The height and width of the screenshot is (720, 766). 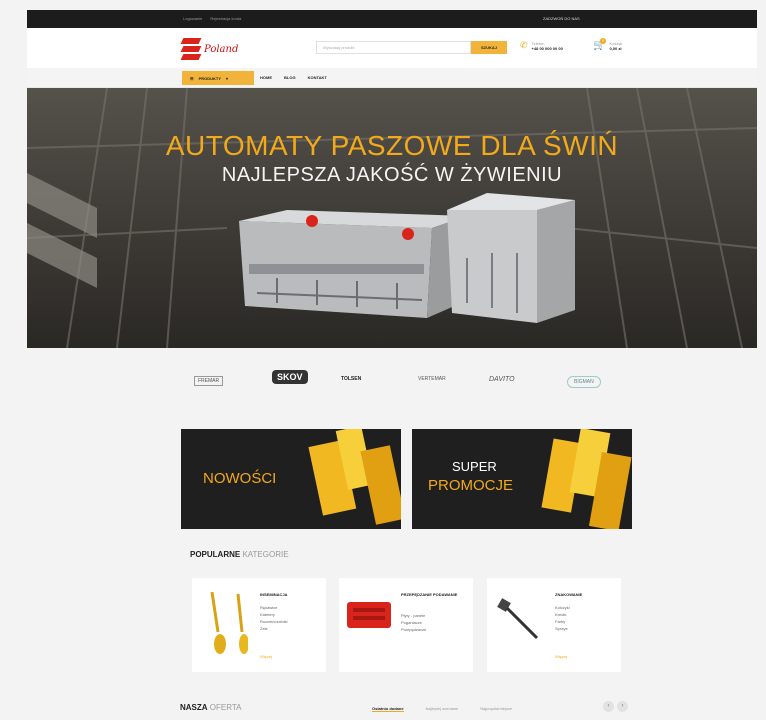 What do you see at coordinates (562, 621) in the screenshot?
I see `category-link: Farby` at bounding box center [562, 621].